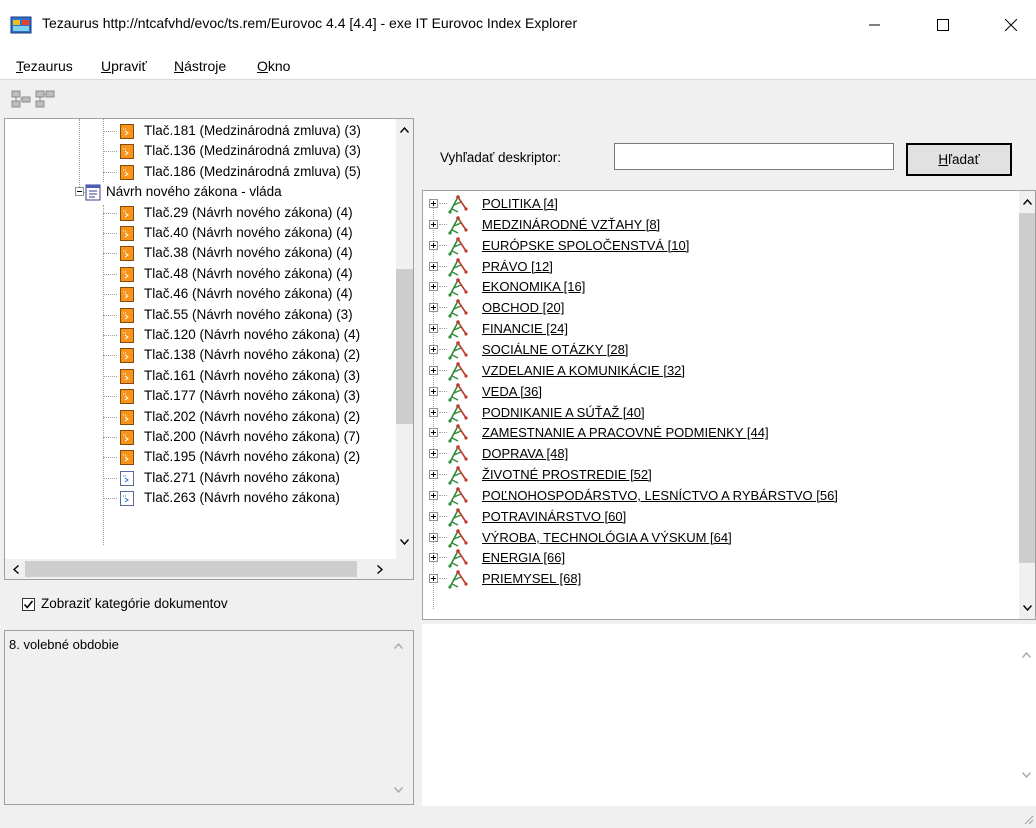  I want to click on tree-node-label: Tlač.48 (Návrh nového zákona) (4), so click(248, 273).